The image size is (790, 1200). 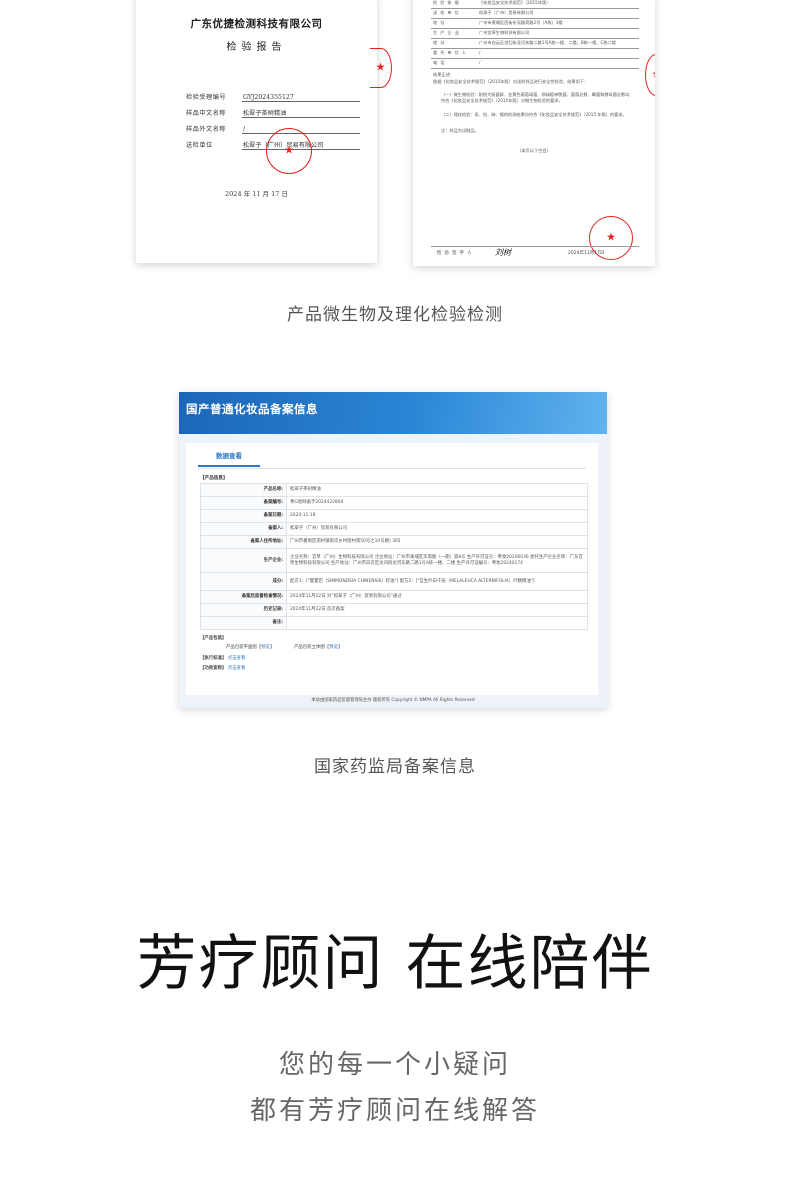 I want to click on report-row: 检验依据 《化妆品安全技术规范》（2015年版）, so click(x=535, y=3).